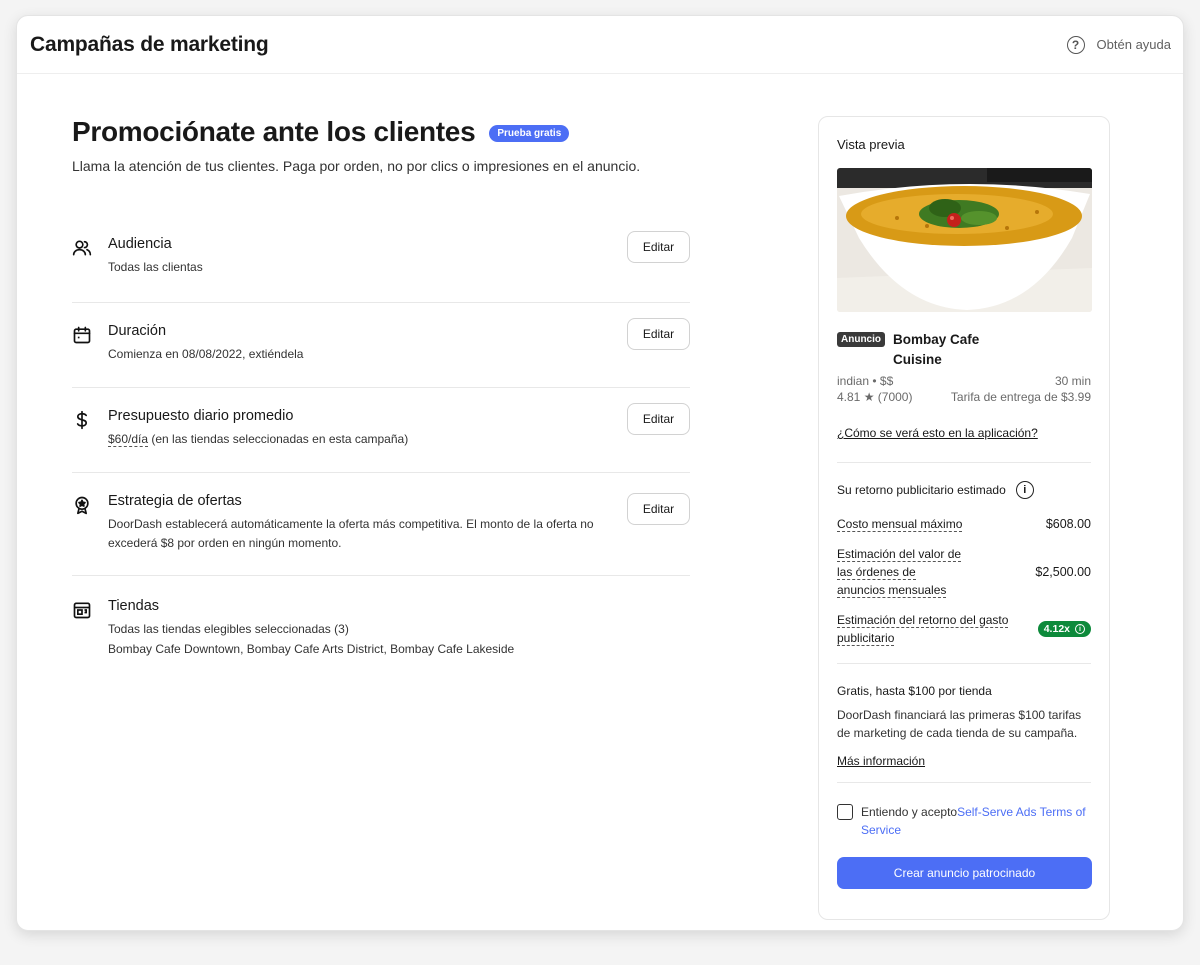  Describe the element at coordinates (201, 416) in the screenshot. I see `section-title: Presupuesto diario promedio` at that location.